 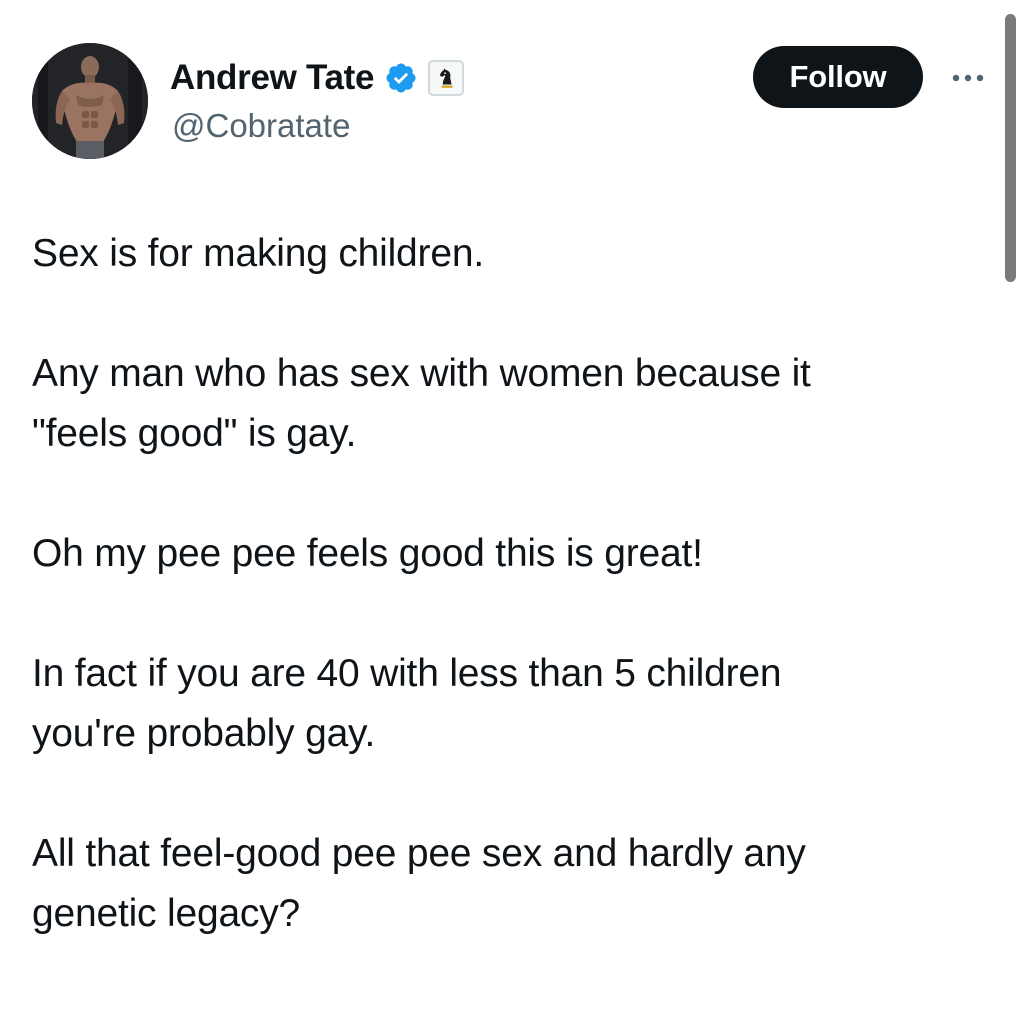 What do you see at coordinates (258, 253) in the screenshot?
I see `tweet-paragraph: Sex is for making children.` at bounding box center [258, 253].